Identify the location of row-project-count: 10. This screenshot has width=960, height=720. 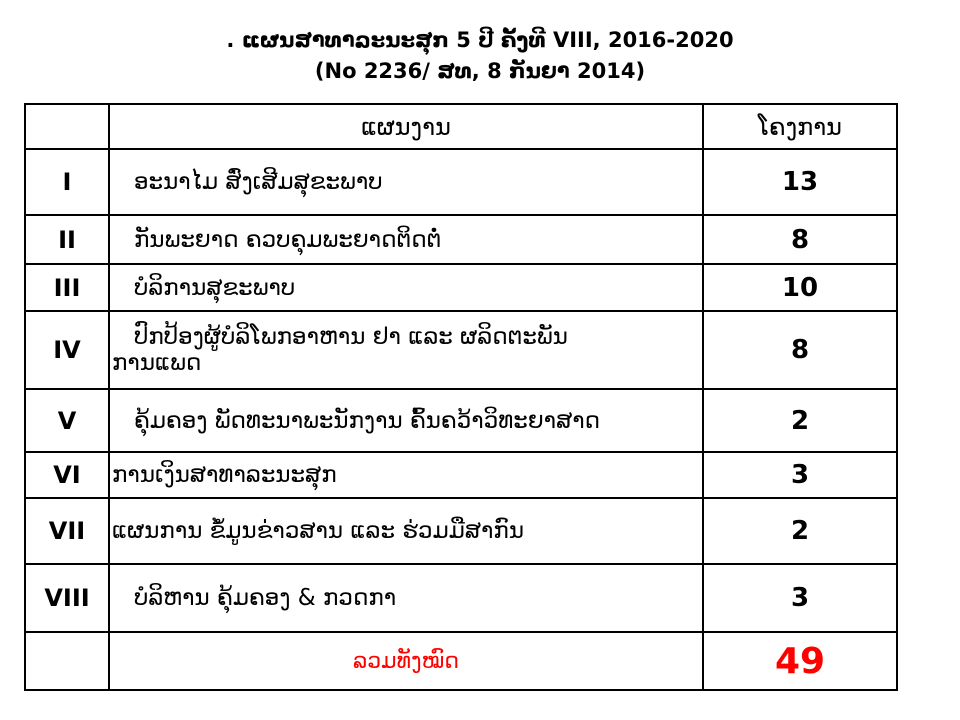
(800, 287).